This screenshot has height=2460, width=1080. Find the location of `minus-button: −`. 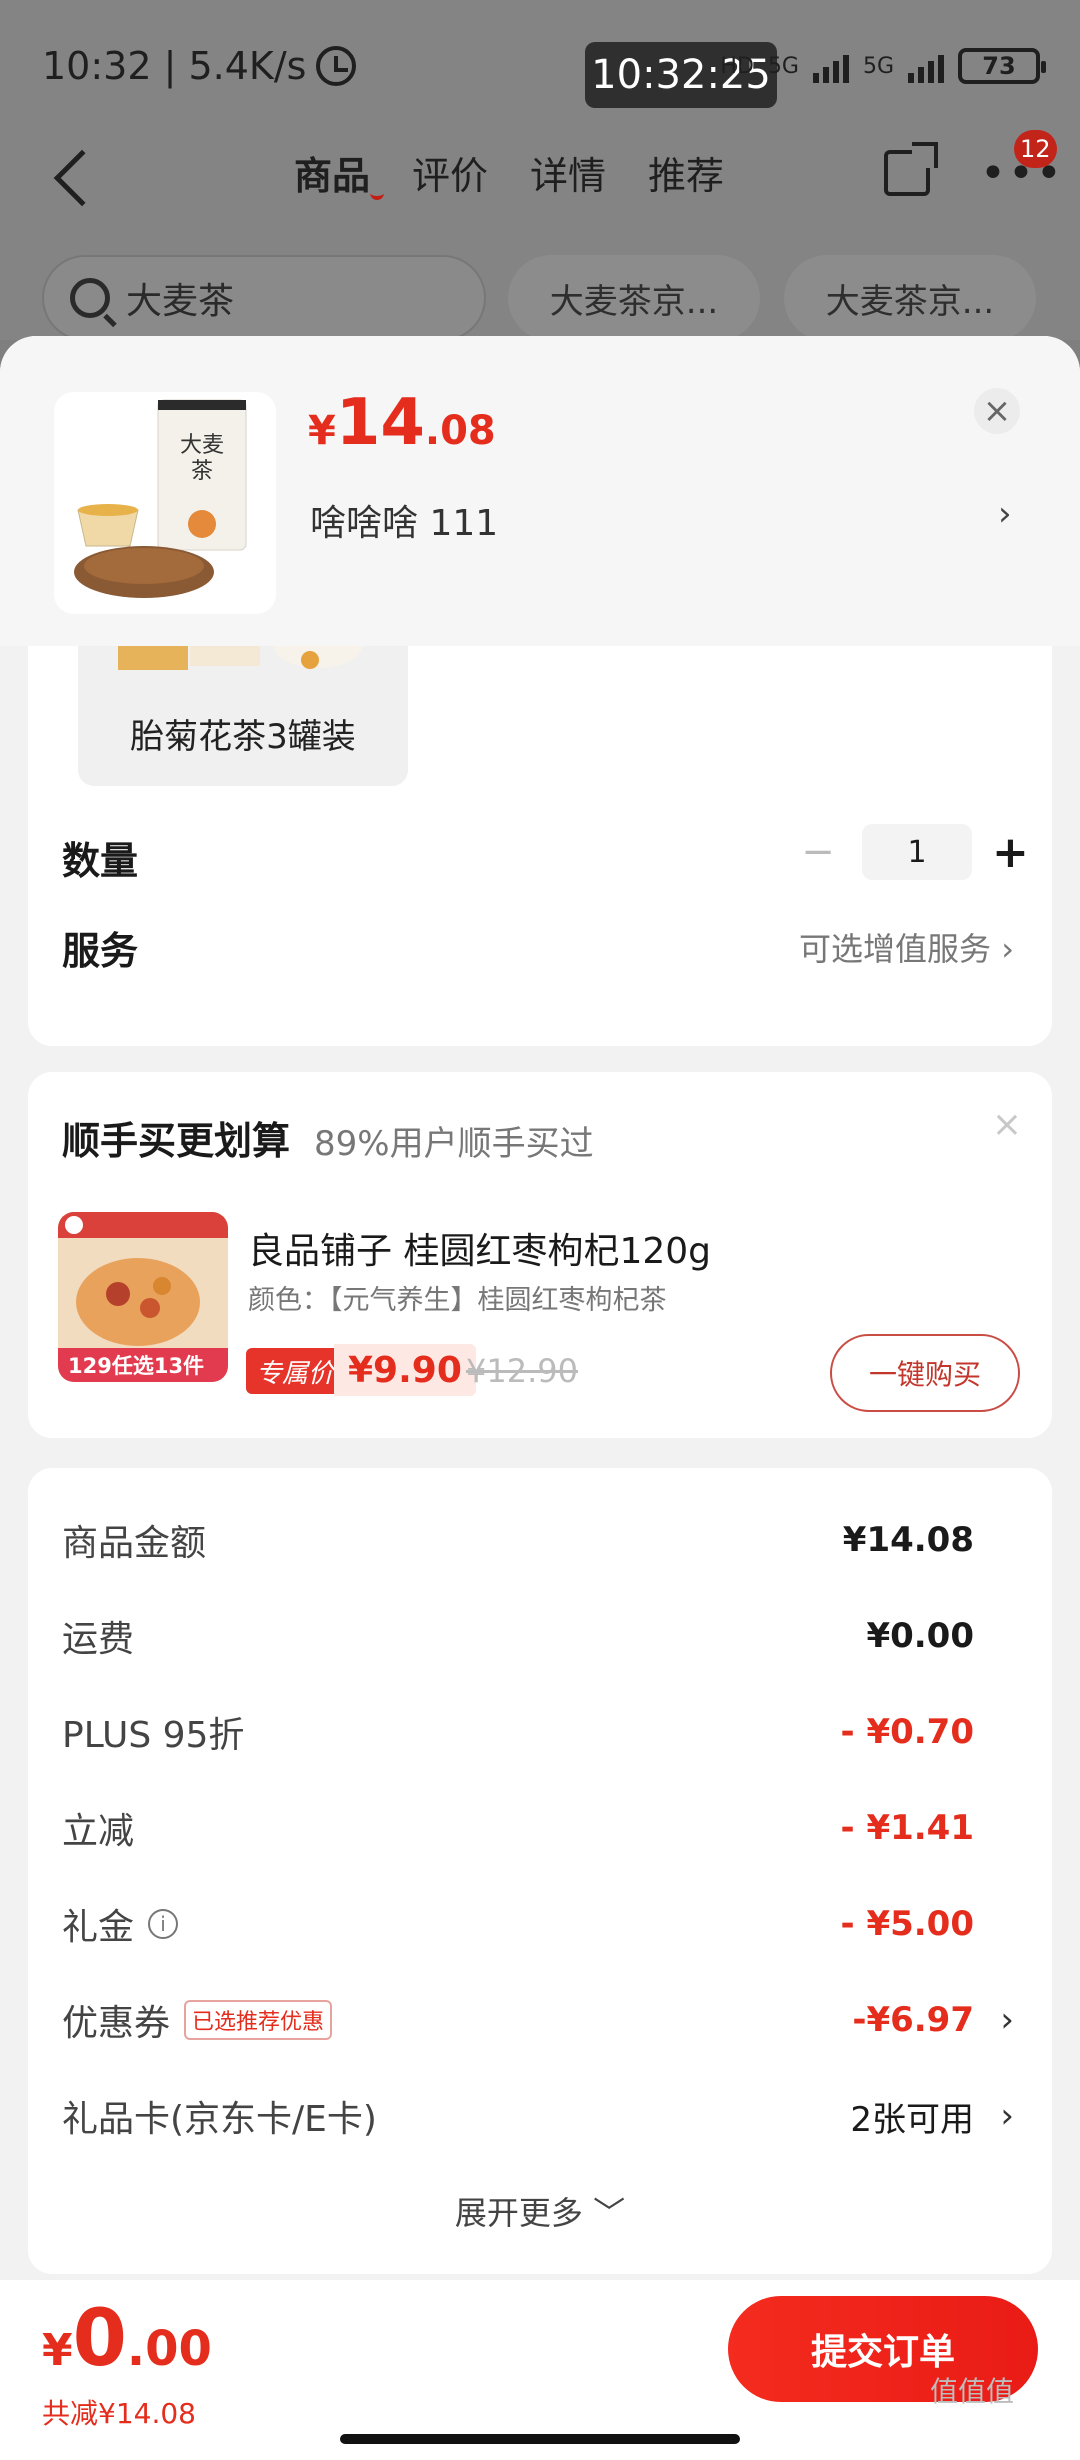

minus-button: − is located at coordinates (818, 852).